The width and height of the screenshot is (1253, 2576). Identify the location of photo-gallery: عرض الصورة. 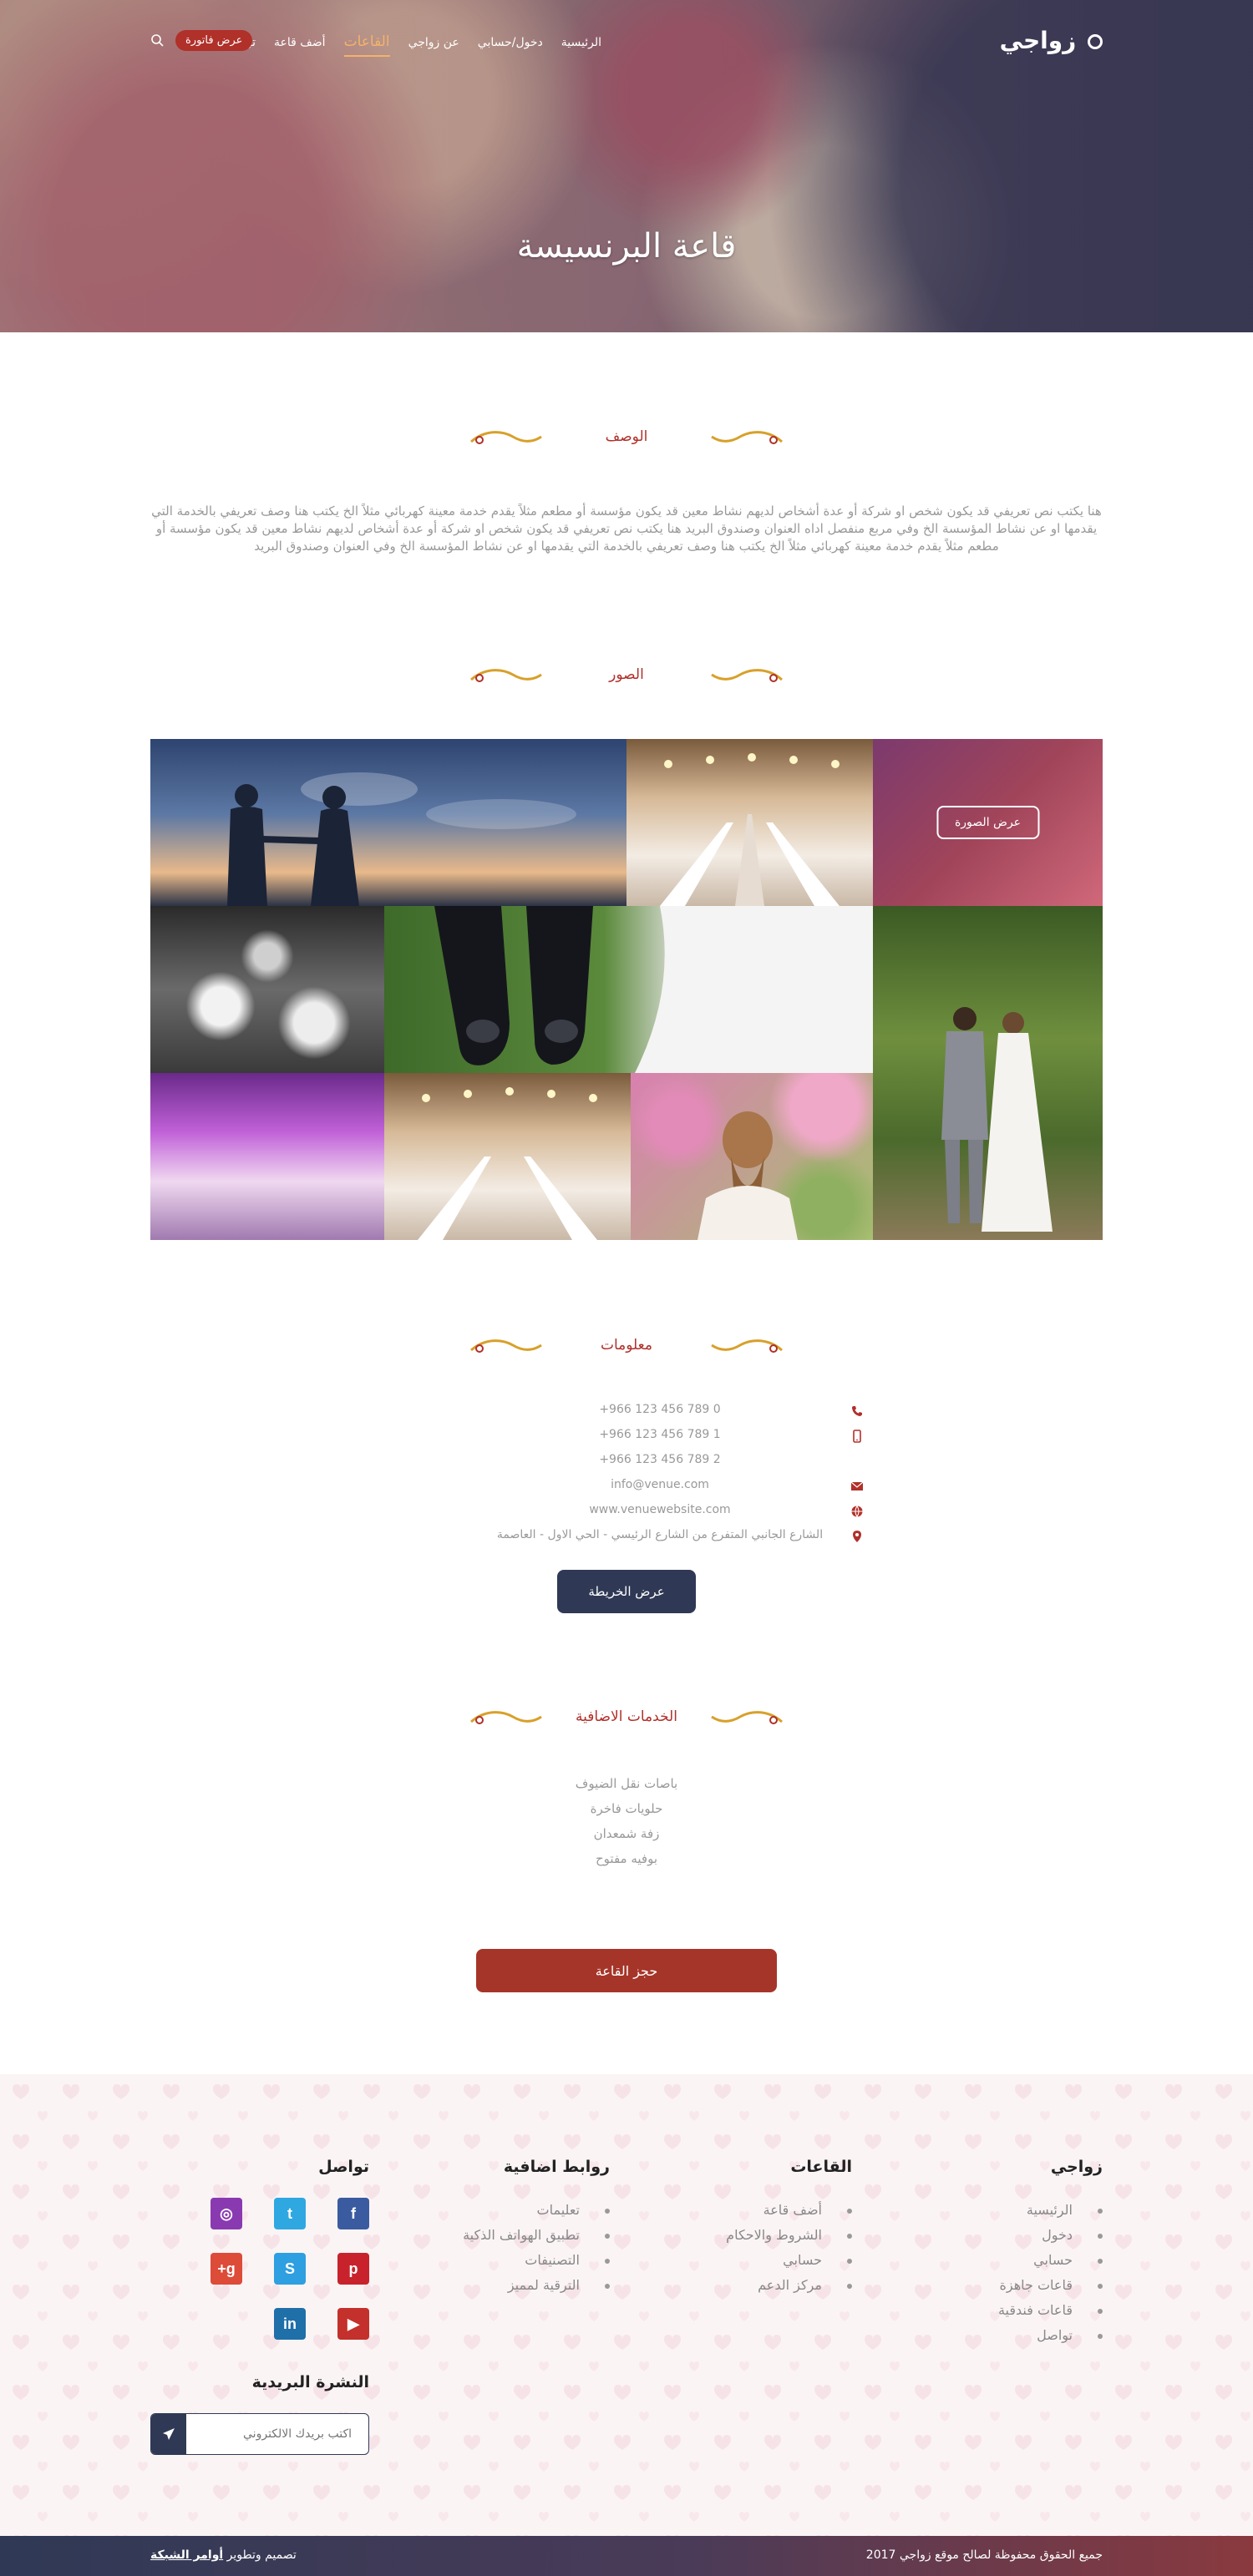
(626, 990).